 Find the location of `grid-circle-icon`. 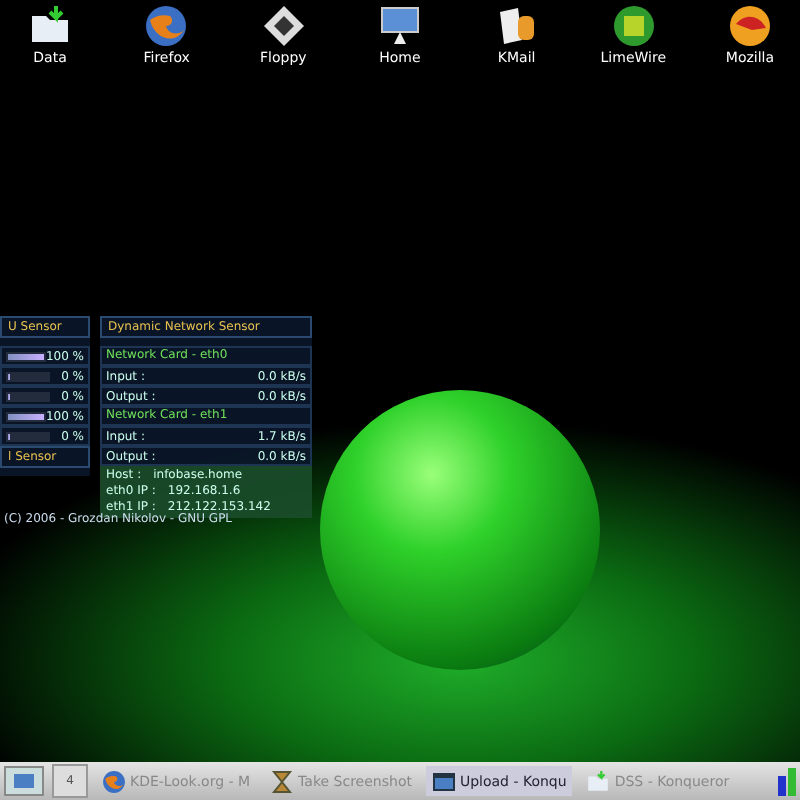

grid-circle-icon is located at coordinates (633, 26).